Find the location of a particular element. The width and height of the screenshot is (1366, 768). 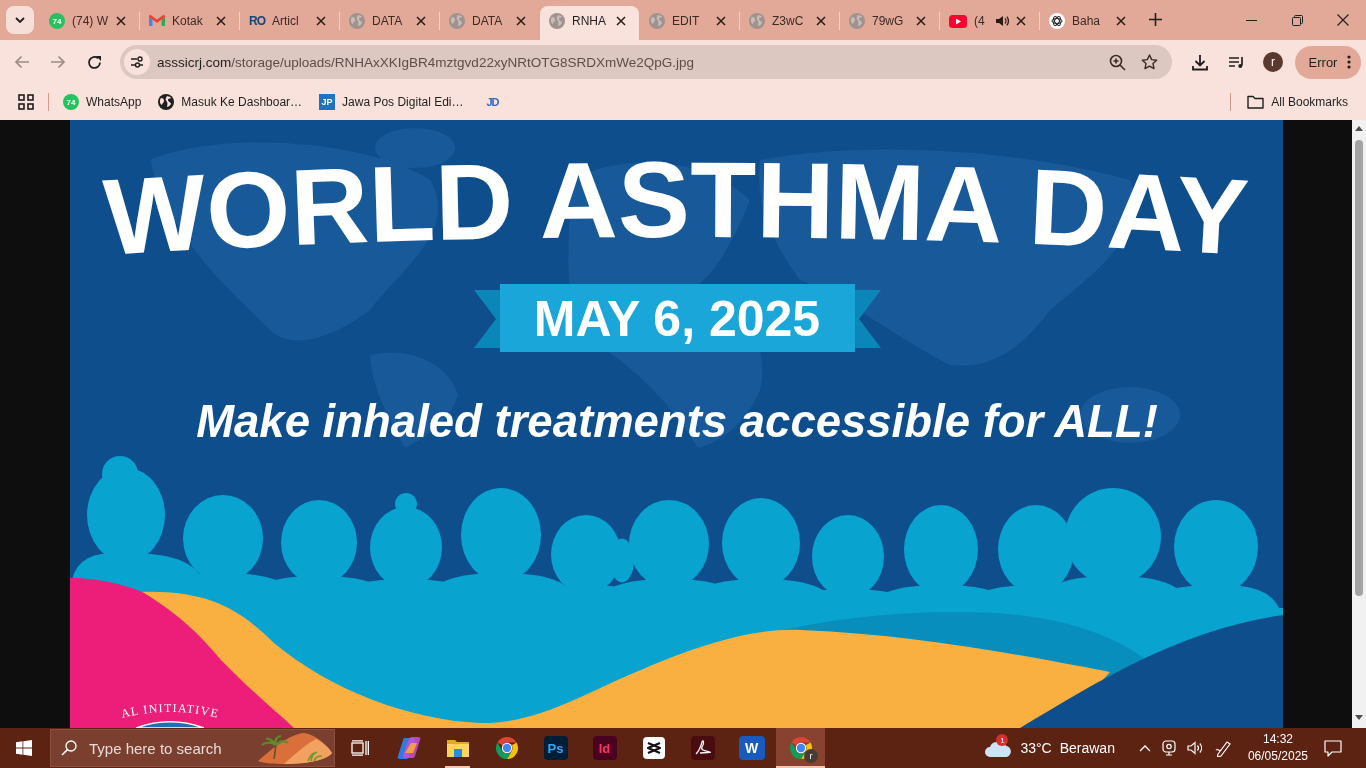

taskbar-app-button: Ps is located at coordinates (555, 748).